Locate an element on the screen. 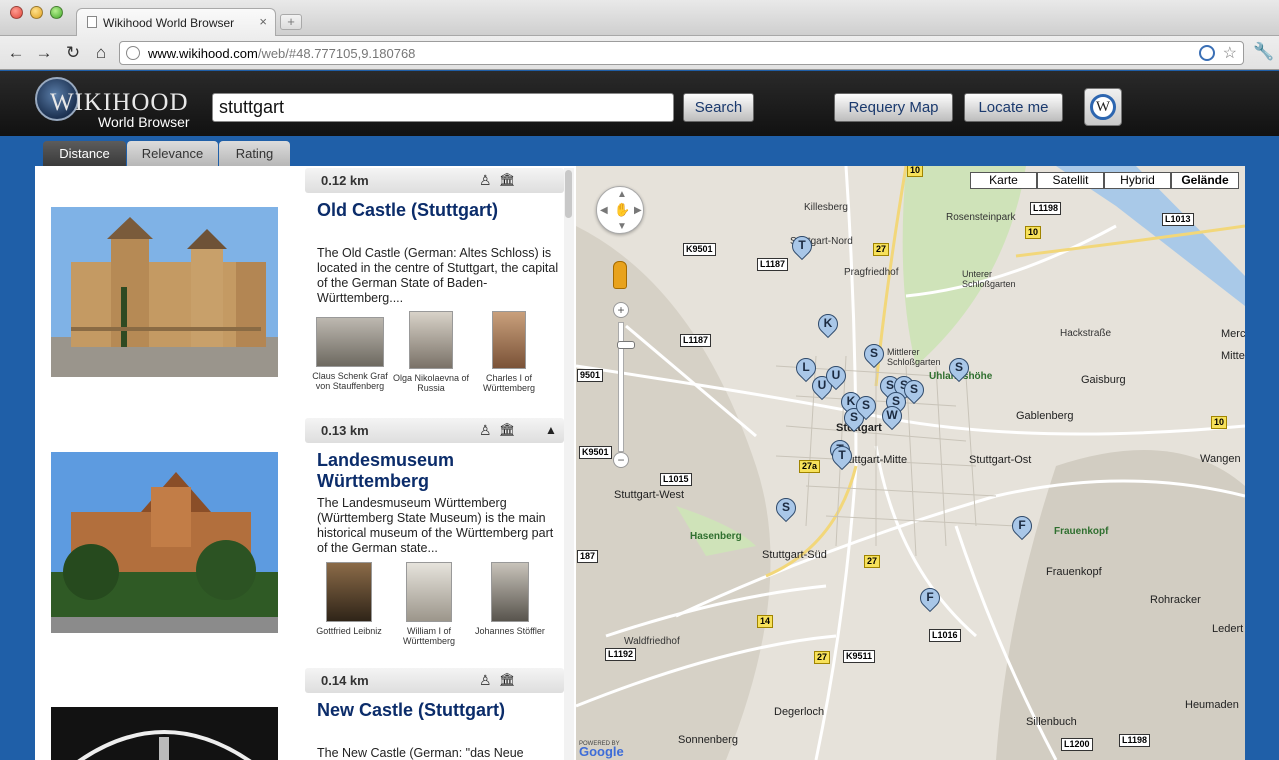 The width and height of the screenshot is (1279, 760). scroll-thumb is located at coordinates (568, 194).